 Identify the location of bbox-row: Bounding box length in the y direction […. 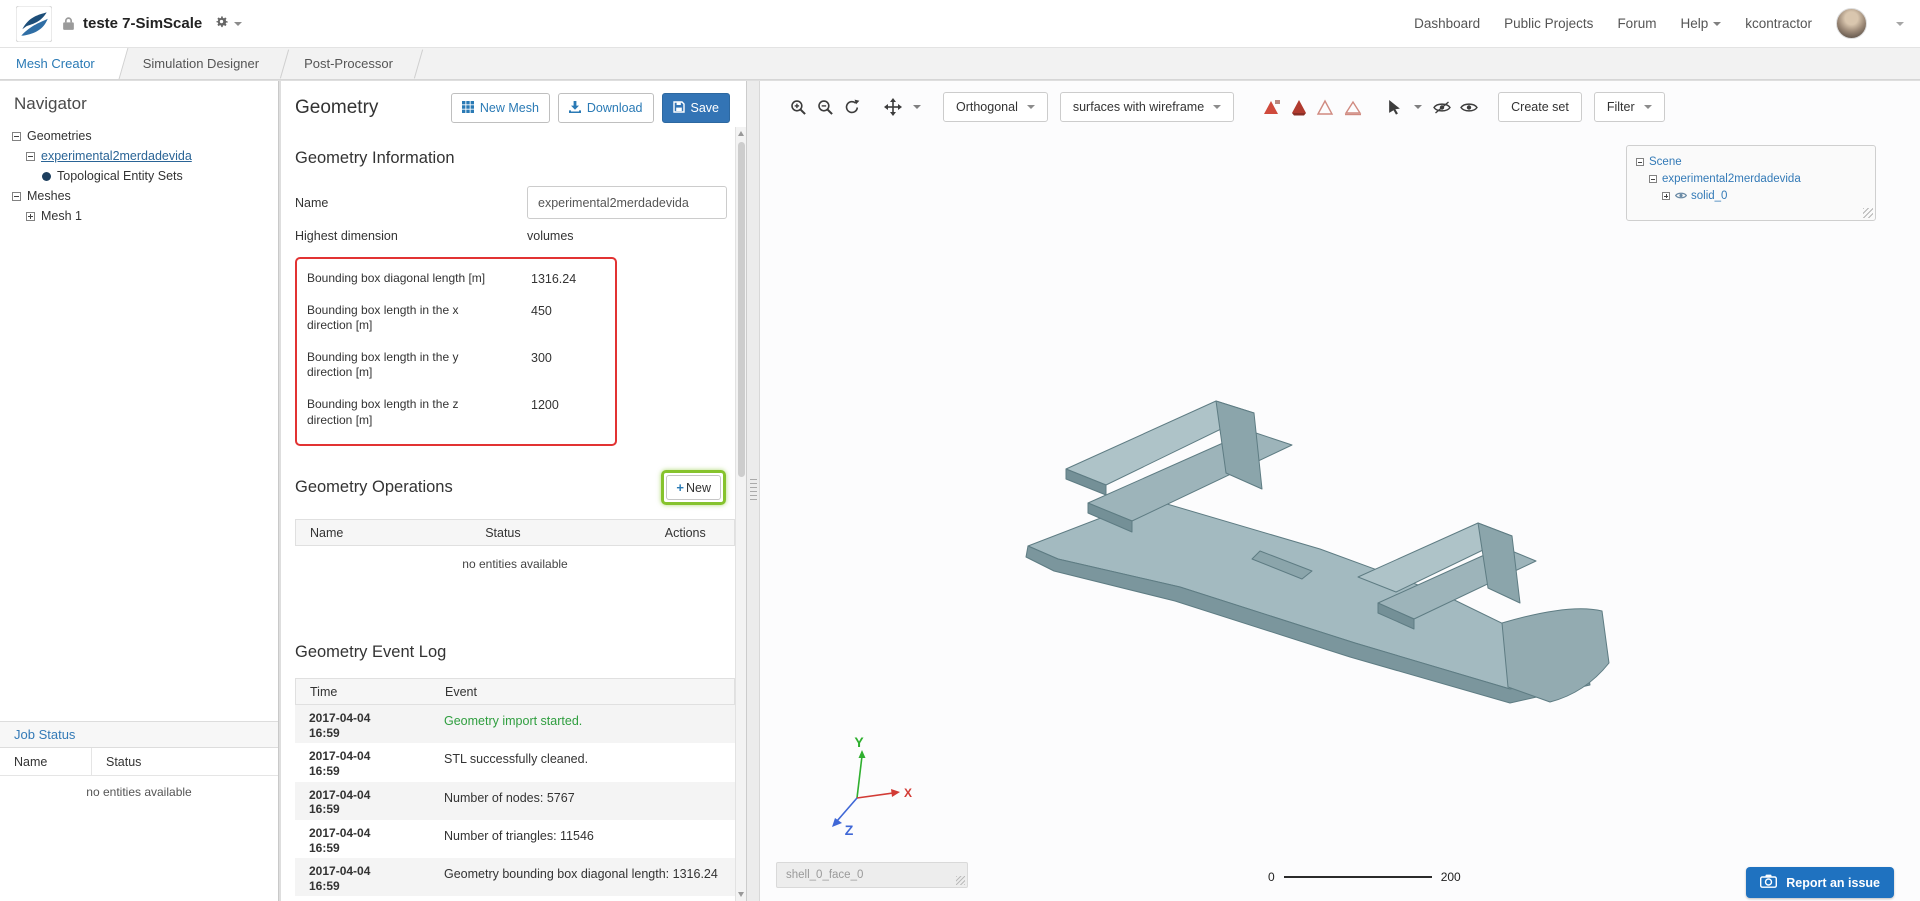
(429, 364).